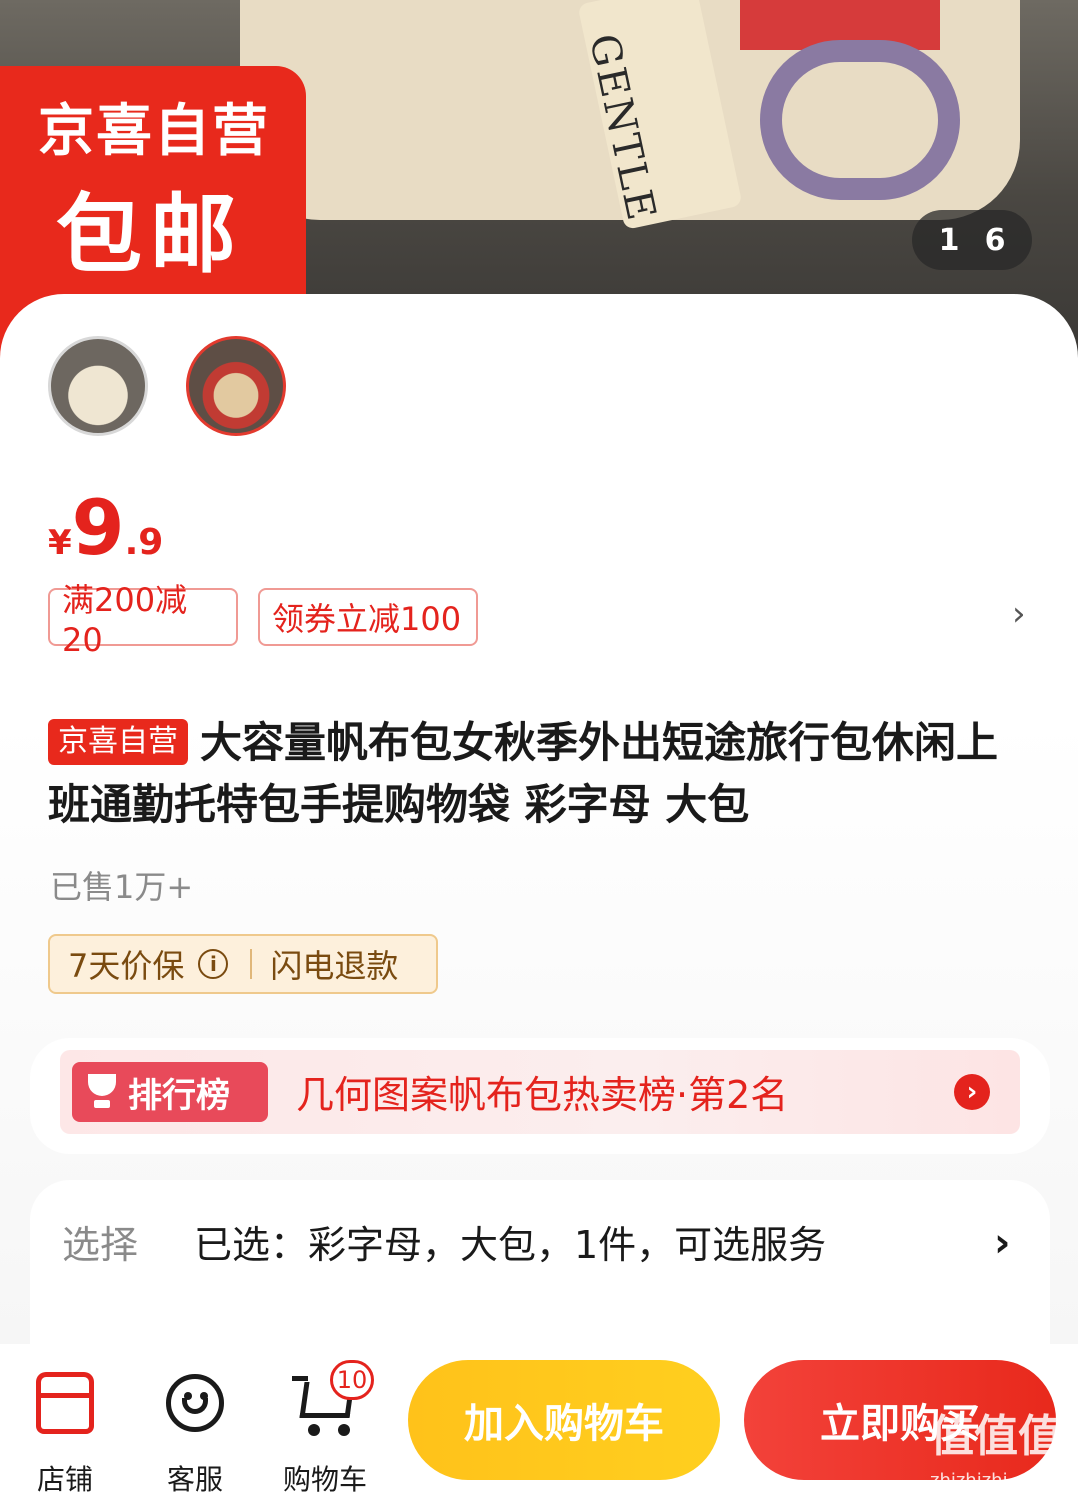 This screenshot has height=1504, width=1078. I want to click on image-counter: 1 6, so click(972, 240).